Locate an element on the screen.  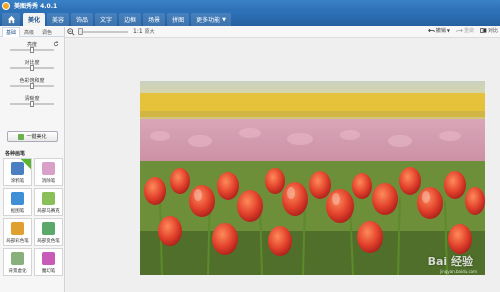
home-button is located at coordinates (11, 19).